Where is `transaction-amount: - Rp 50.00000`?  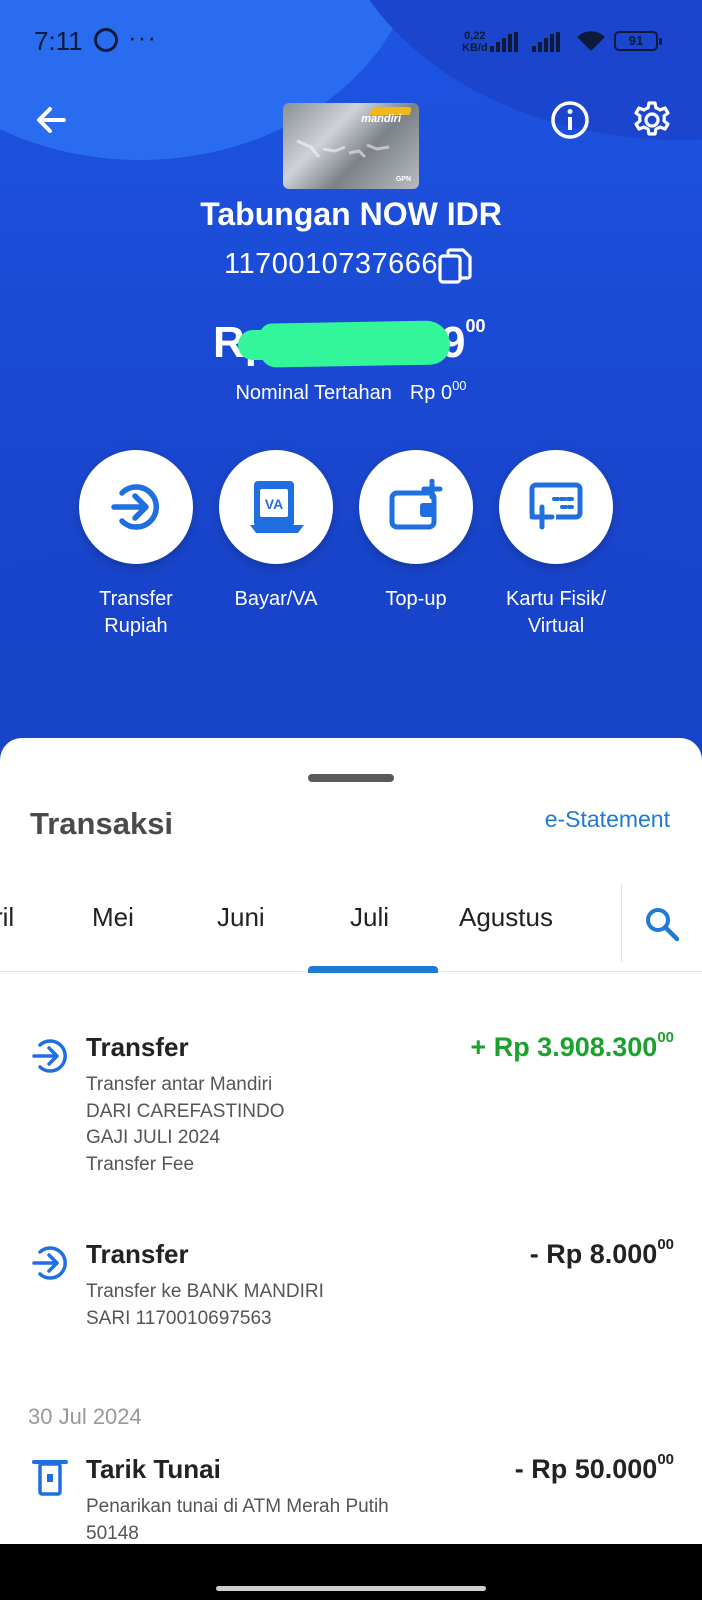
transaction-amount: - Rp 50.00000 is located at coordinates (594, 1467).